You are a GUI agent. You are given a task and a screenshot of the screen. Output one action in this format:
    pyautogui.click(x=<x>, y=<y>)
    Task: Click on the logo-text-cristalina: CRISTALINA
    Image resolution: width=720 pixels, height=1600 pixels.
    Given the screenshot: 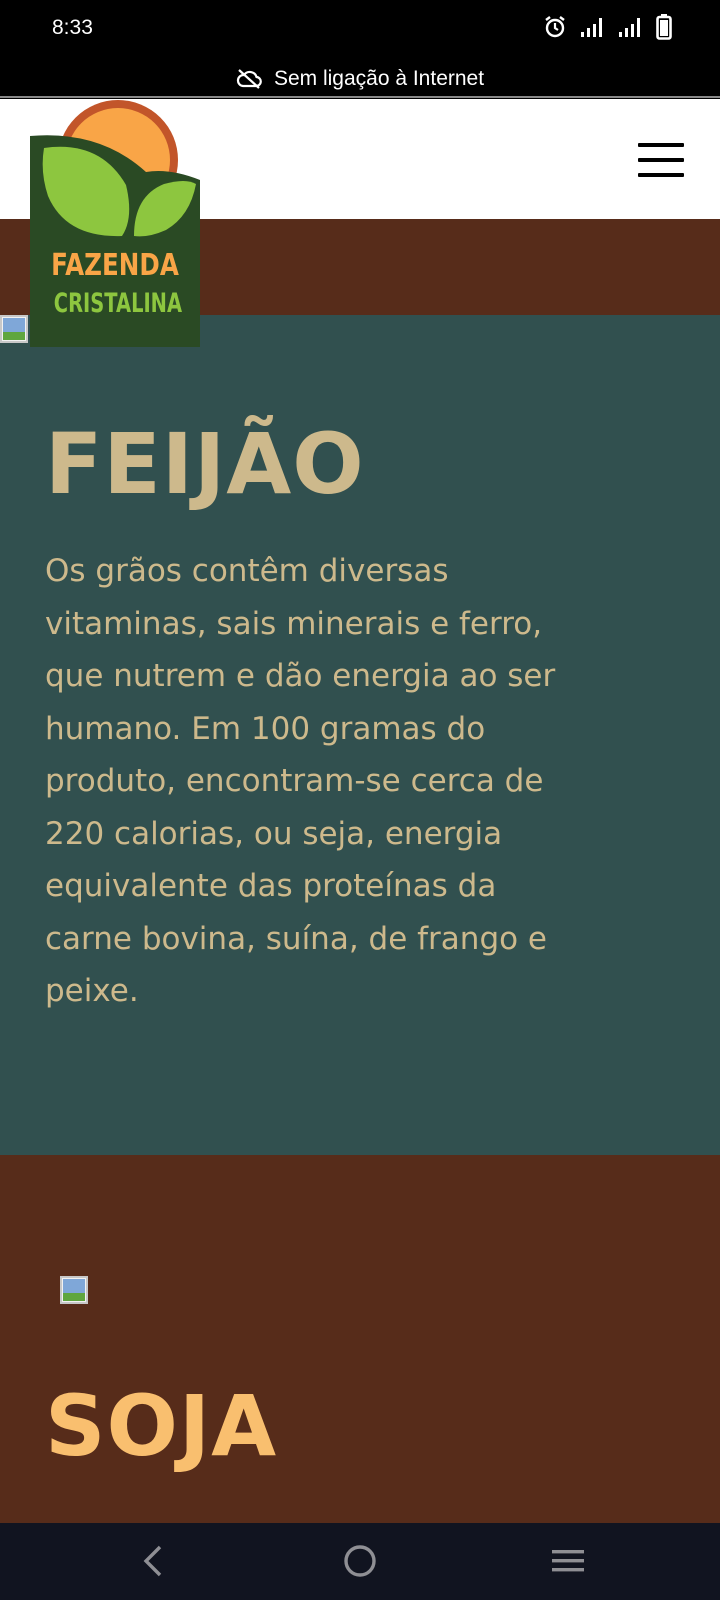 What is the action you would take?
    pyautogui.click(x=118, y=303)
    